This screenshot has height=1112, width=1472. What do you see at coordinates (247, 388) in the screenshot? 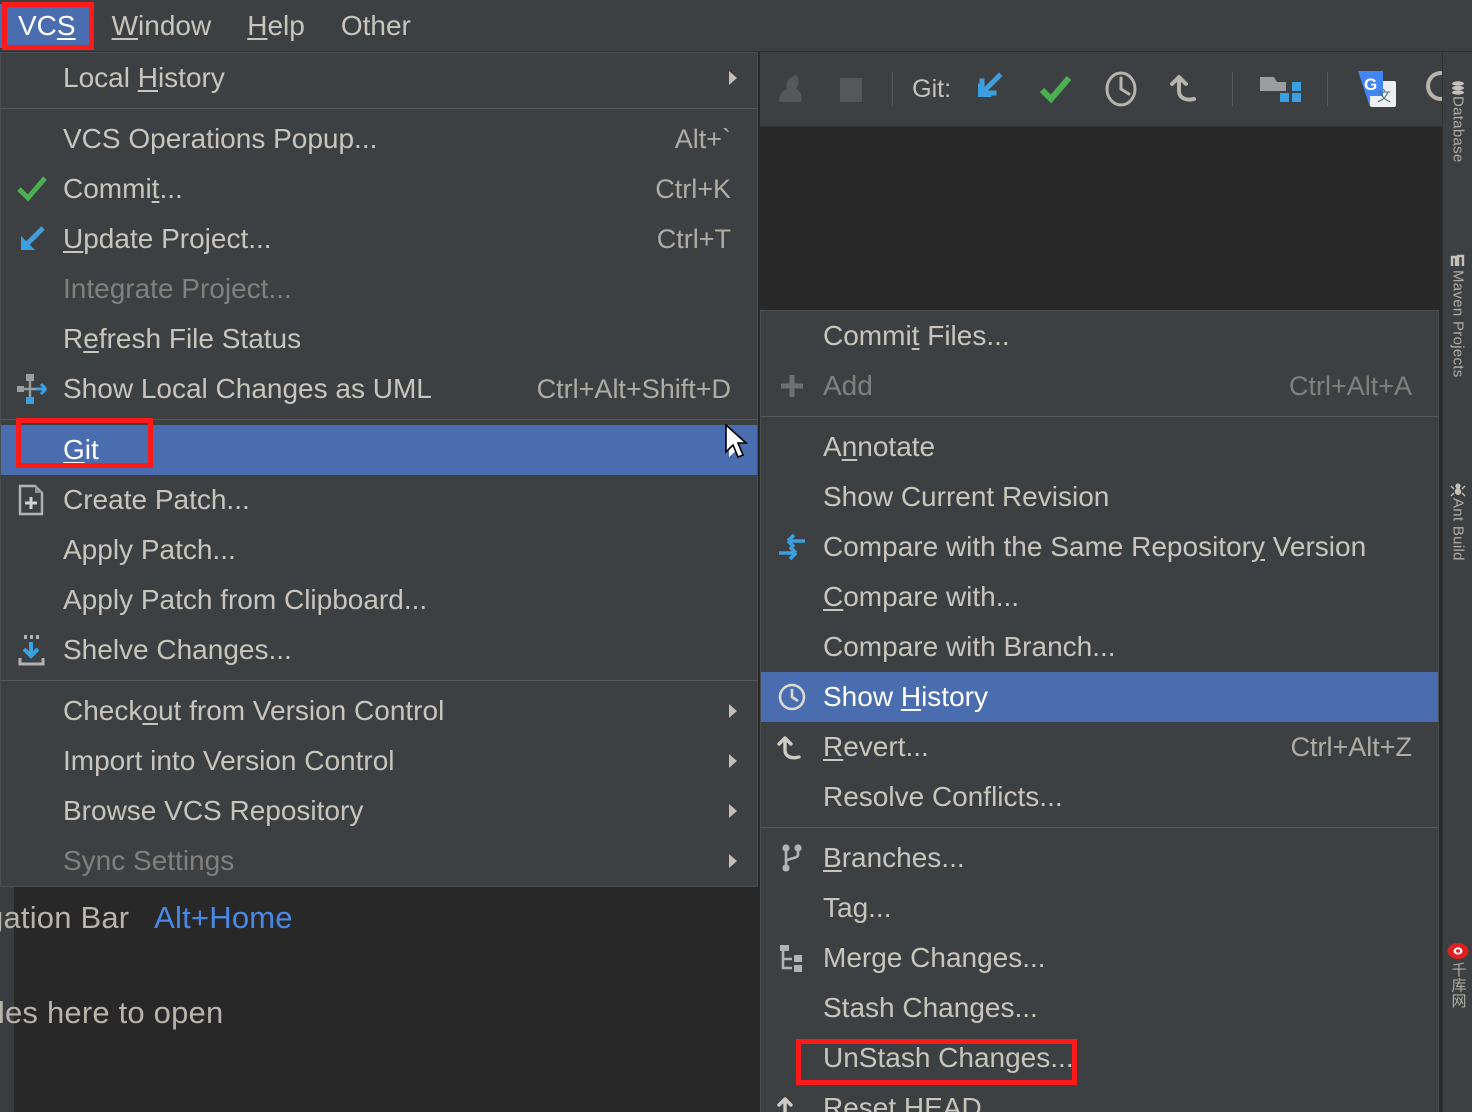
I see `menu-item-label: Show Local Changes as UML` at bounding box center [247, 388].